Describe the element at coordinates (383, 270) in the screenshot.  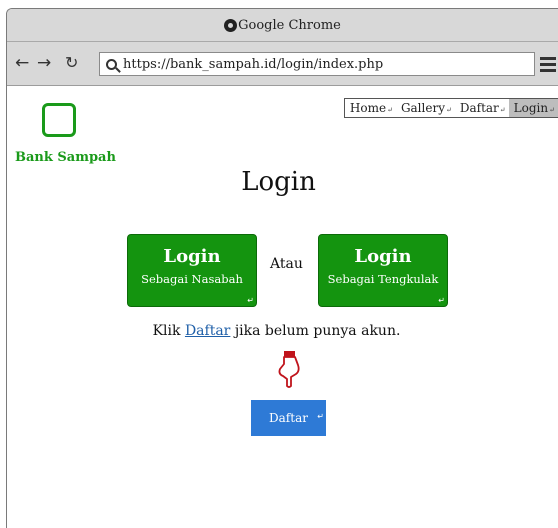
I see `login-tengkulak-button: Login Sebagai Tengkulak ↵` at that location.